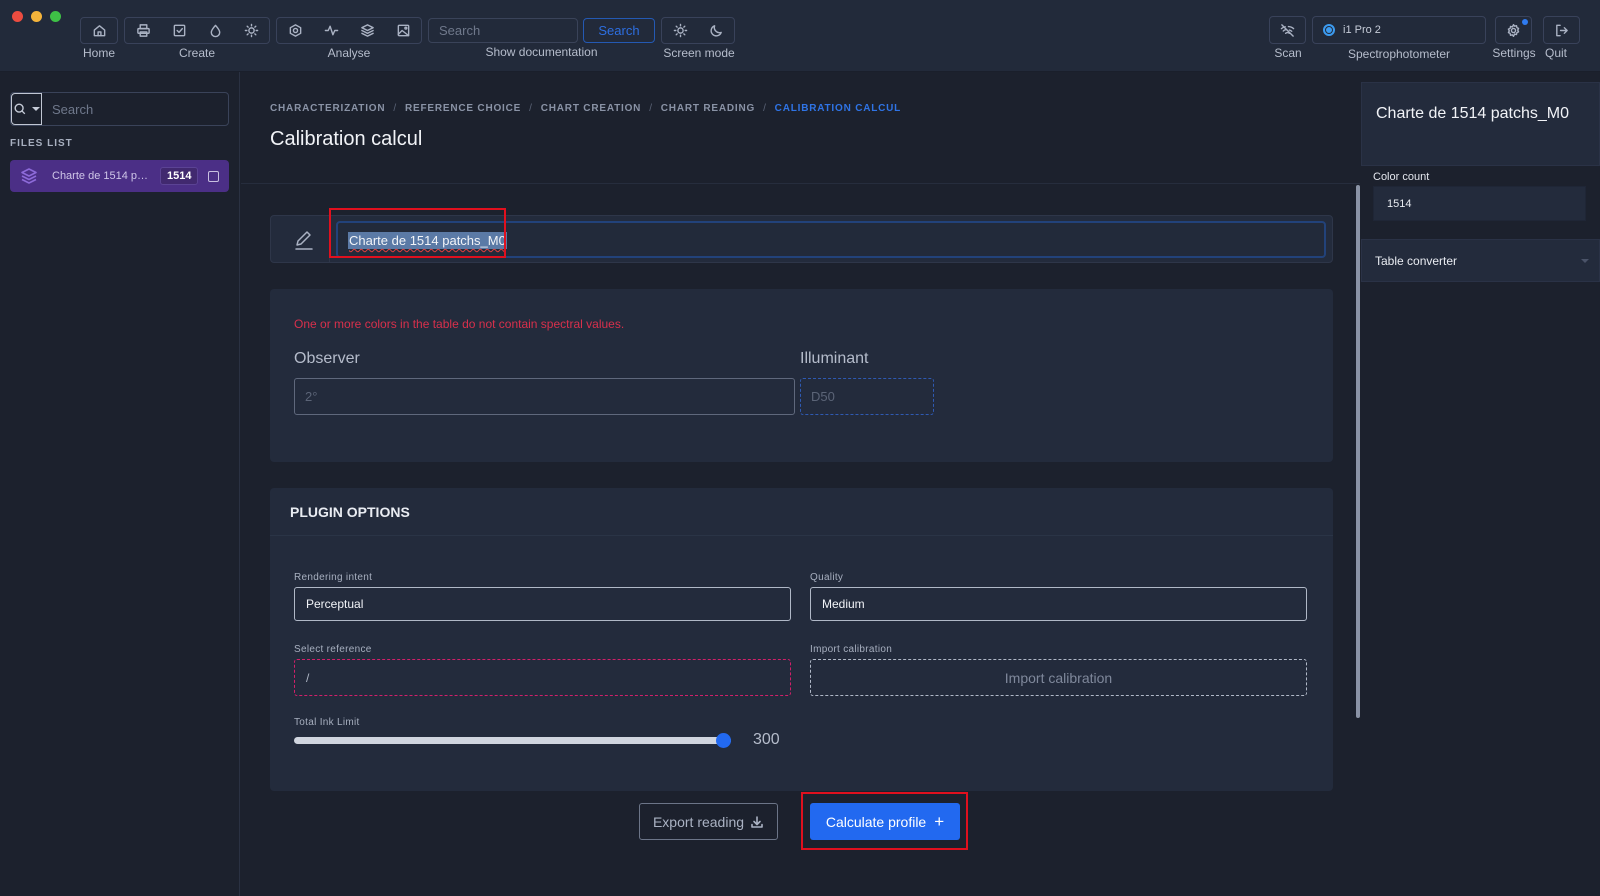 Image resolution: width=1600 pixels, height=896 pixels. Describe the element at coordinates (143, 31) in the screenshot. I see `print-chart-button` at that location.